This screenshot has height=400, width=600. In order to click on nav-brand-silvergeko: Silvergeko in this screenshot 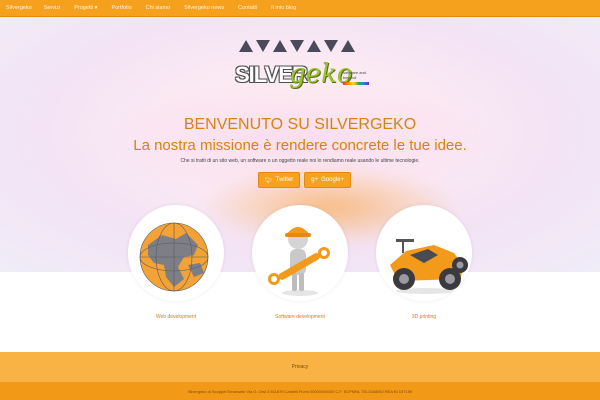, I will do `click(19, 8)`.